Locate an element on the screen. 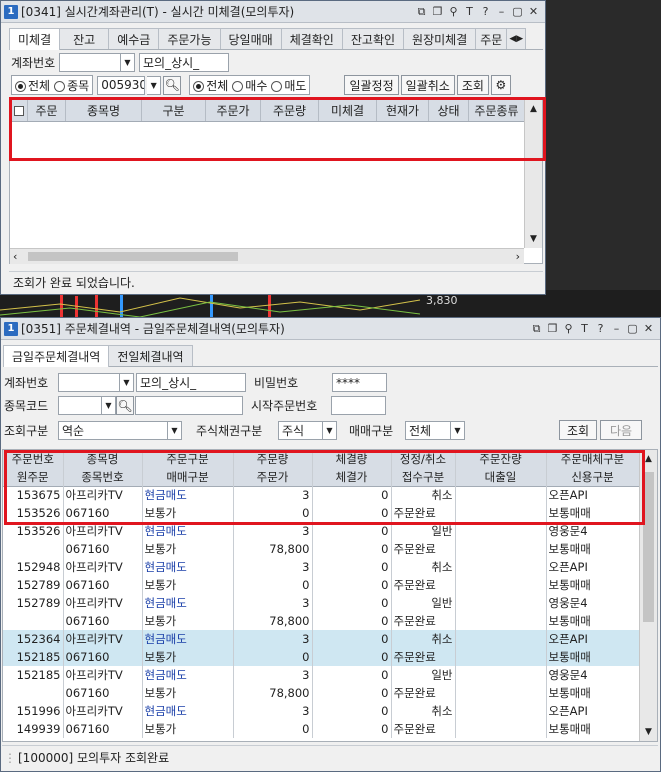  trade-type-select: 전체 is located at coordinates (428, 430).